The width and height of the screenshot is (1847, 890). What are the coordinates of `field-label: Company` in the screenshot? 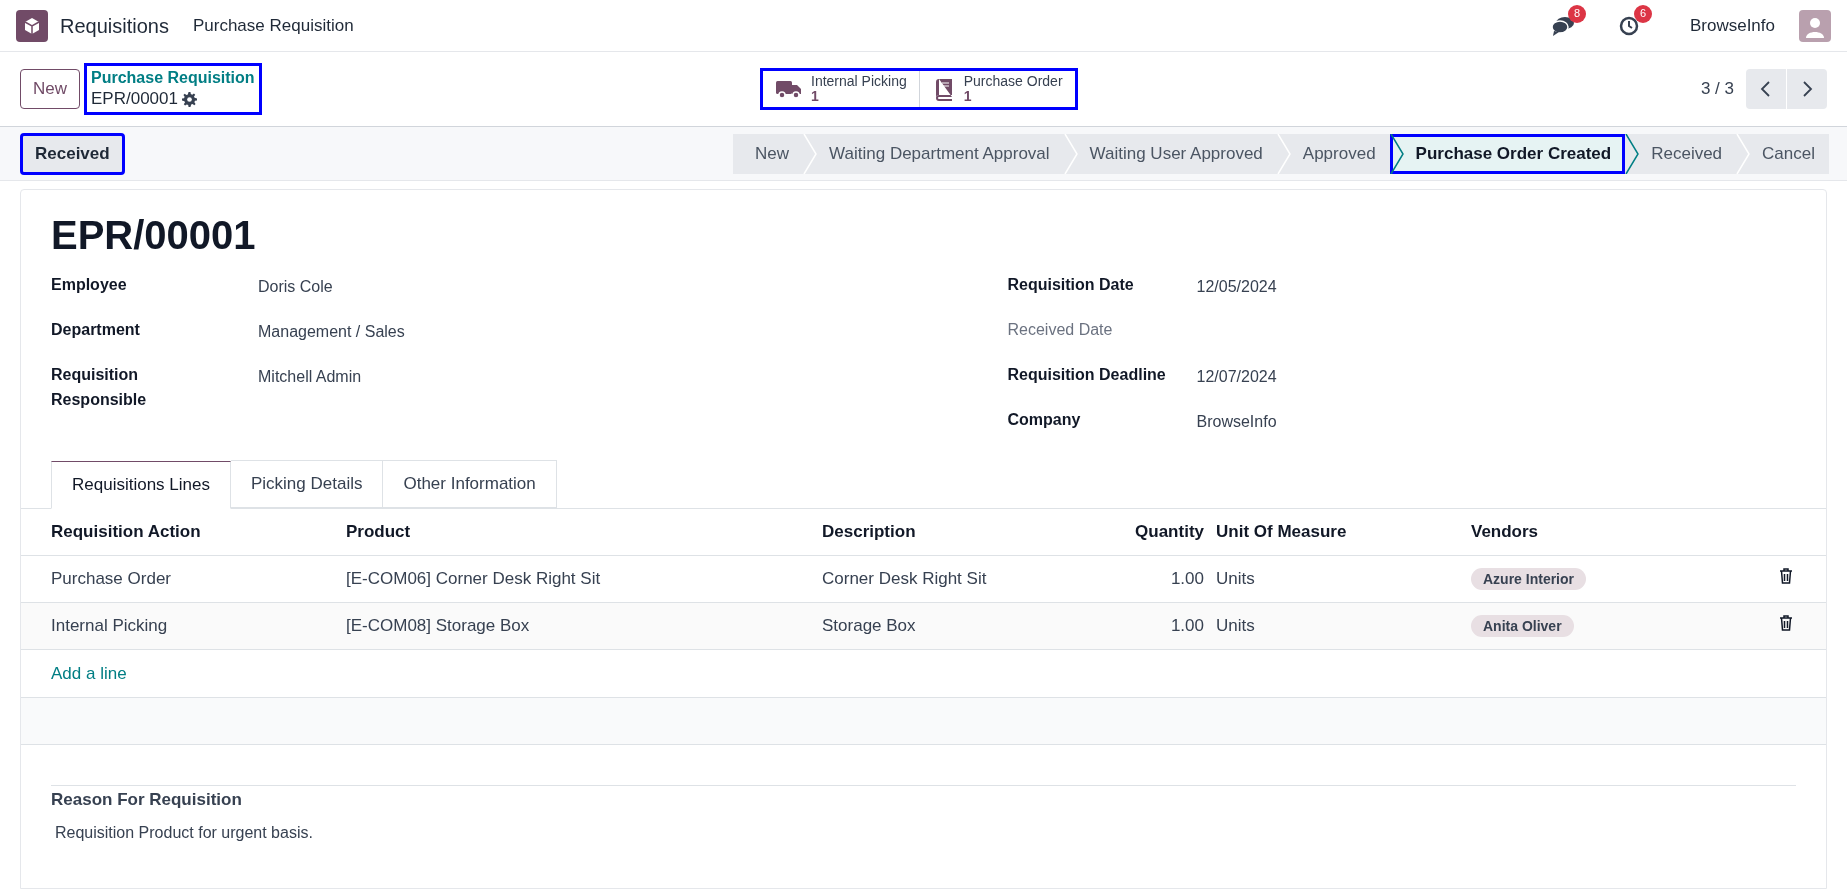 It's located at (1044, 420).